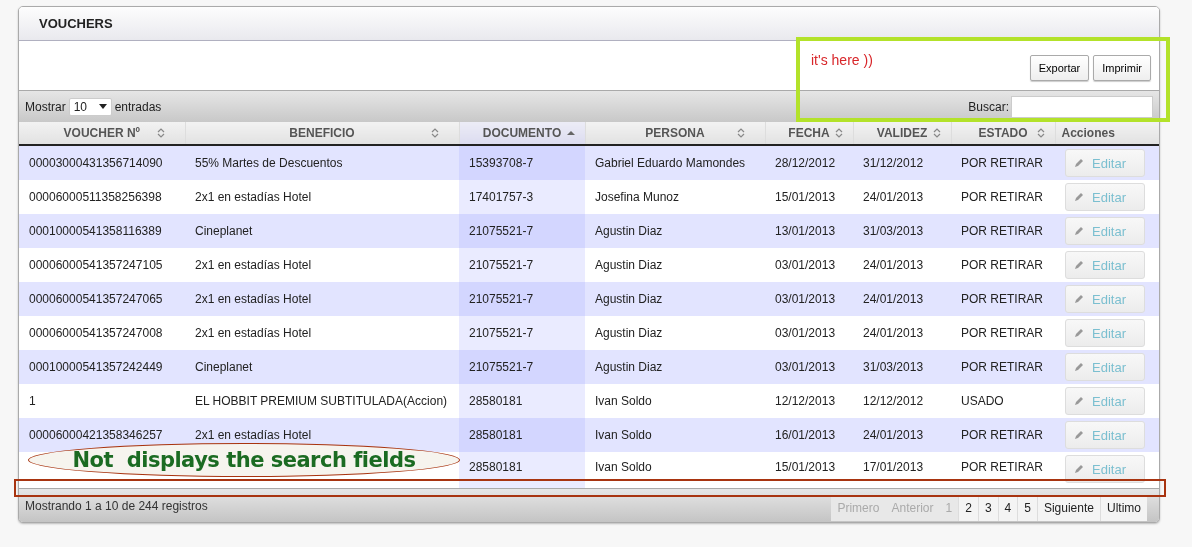 This screenshot has height=547, width=1192. I want to click on length-label: Mostrar, so click(45, 106).